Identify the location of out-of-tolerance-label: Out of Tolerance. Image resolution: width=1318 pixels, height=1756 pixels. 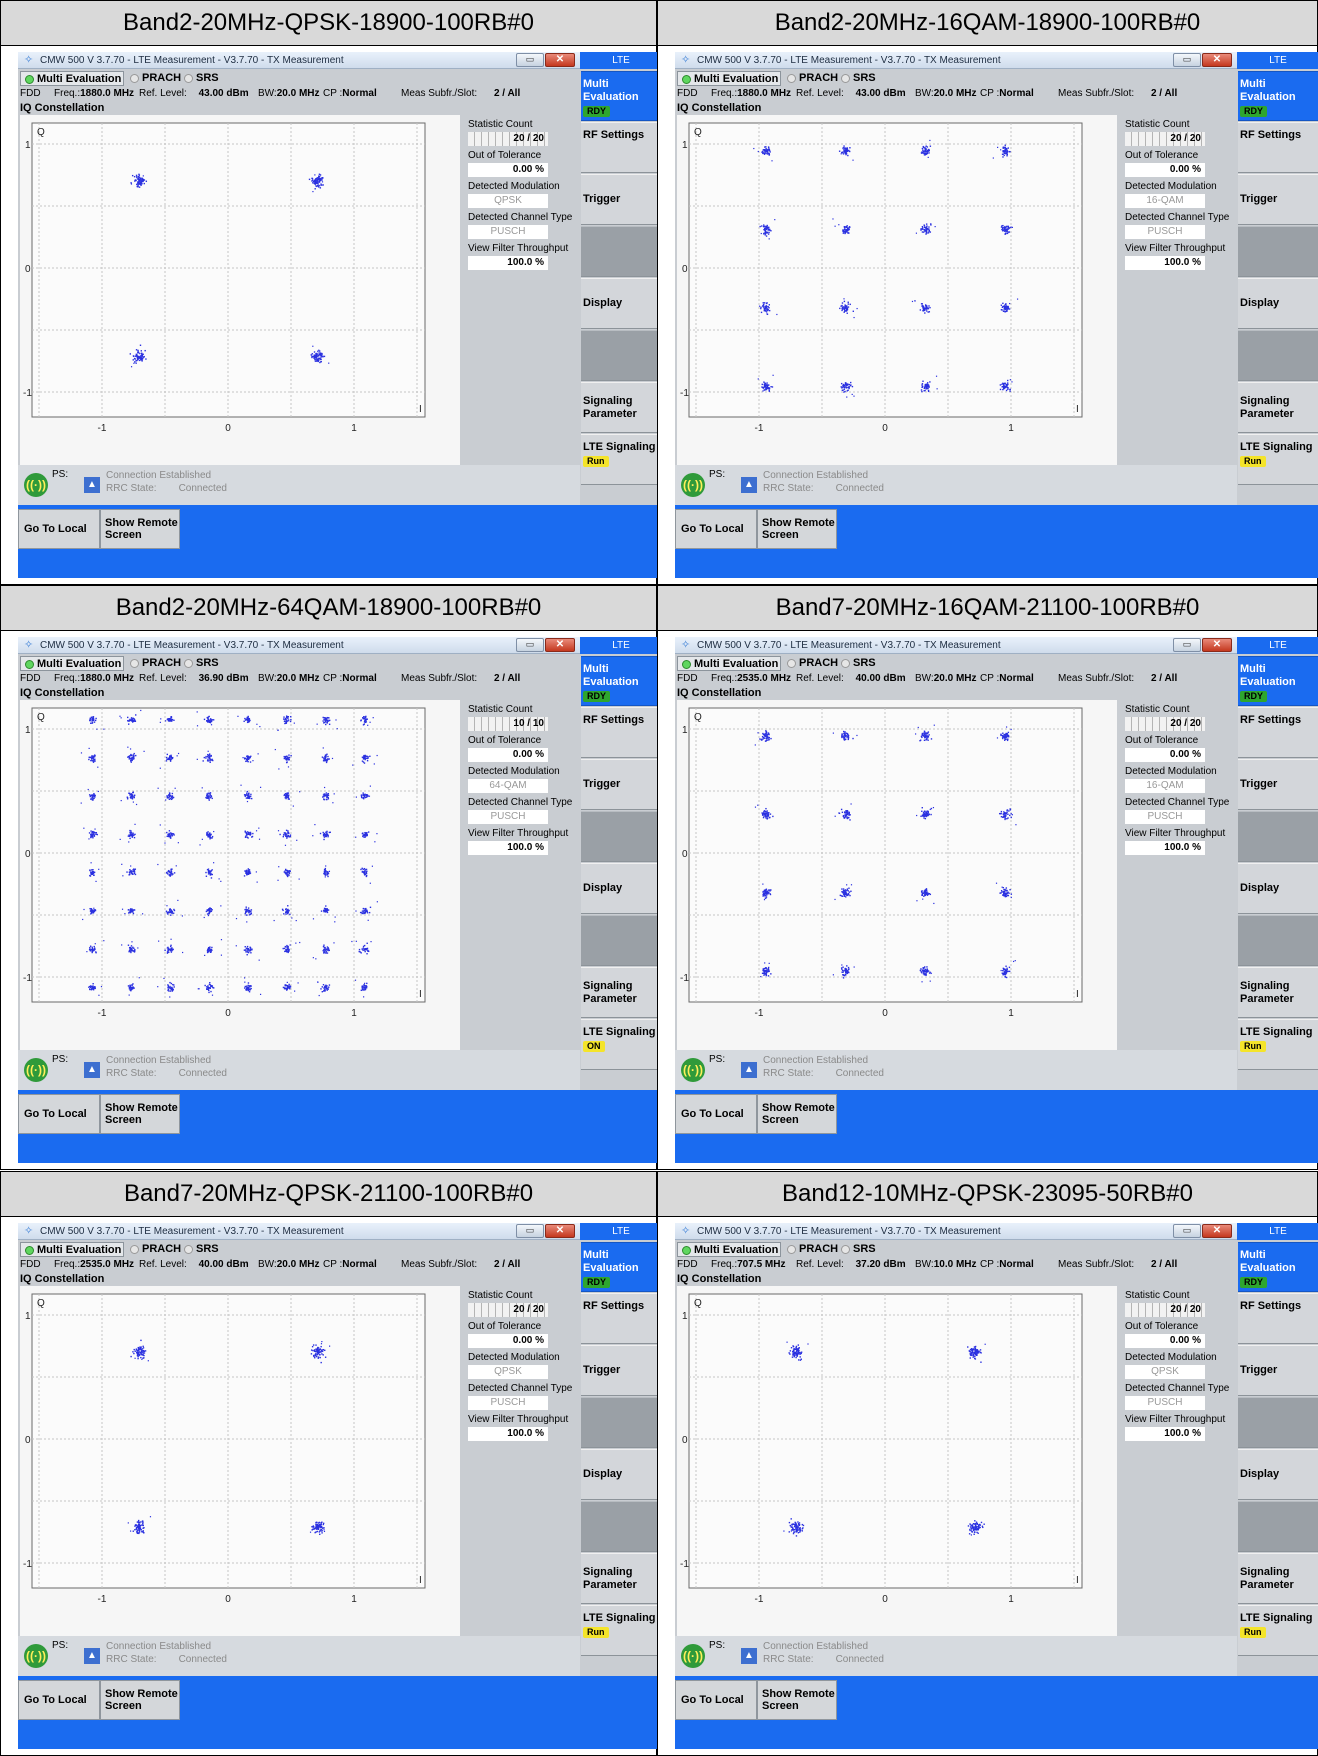
(1162, 1326).